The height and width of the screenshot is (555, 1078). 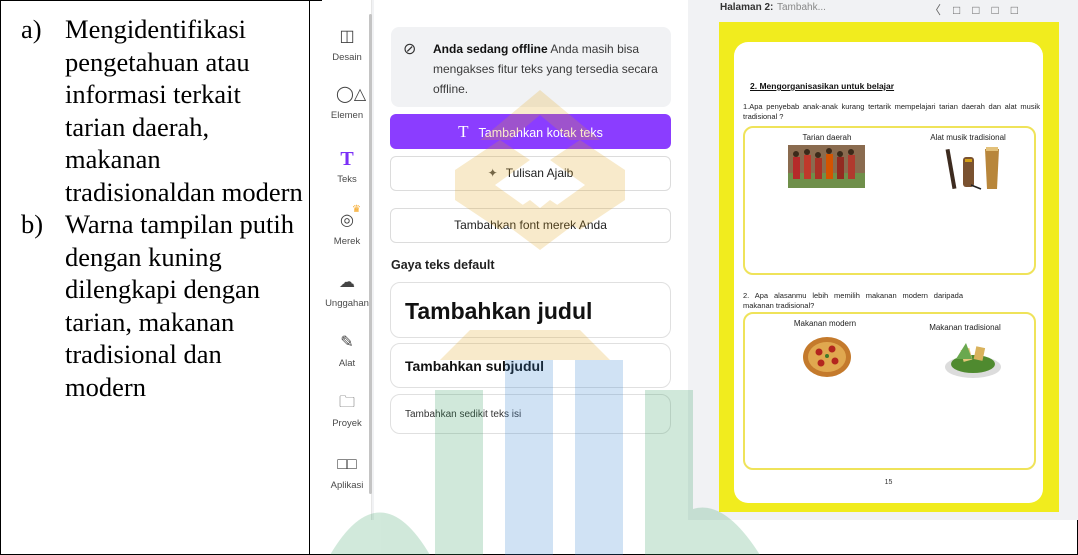 What do you see at coordinates (347, 225) in the screenshot?
I see `sidebar-item-merek: ♛ ◎ Merek` at bounding box center [347, 225].